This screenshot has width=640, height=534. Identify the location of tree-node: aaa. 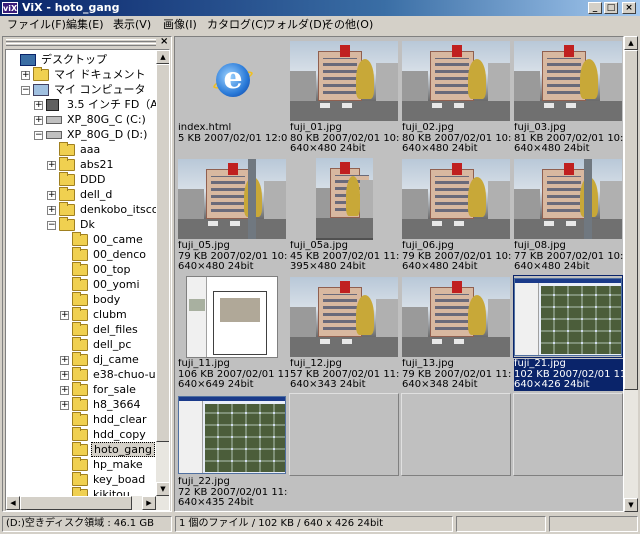
(81, 150).